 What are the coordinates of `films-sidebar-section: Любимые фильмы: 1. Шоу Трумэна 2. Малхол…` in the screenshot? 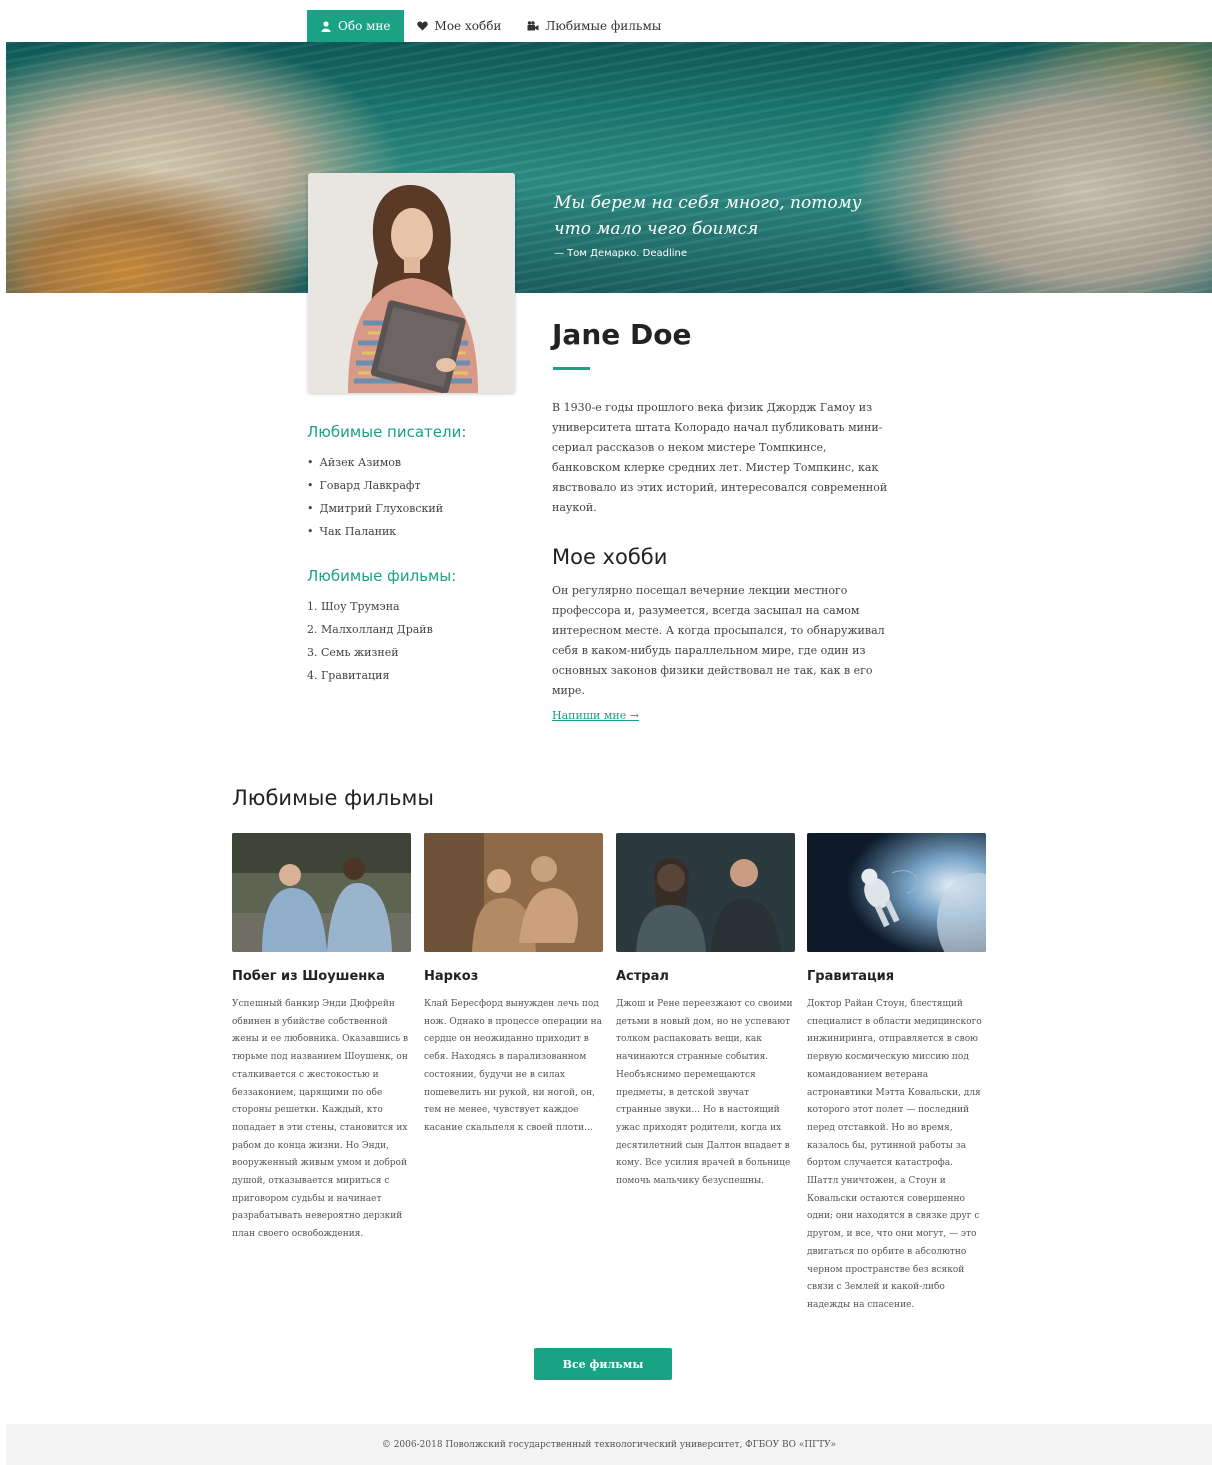 It's located at (407, 627).